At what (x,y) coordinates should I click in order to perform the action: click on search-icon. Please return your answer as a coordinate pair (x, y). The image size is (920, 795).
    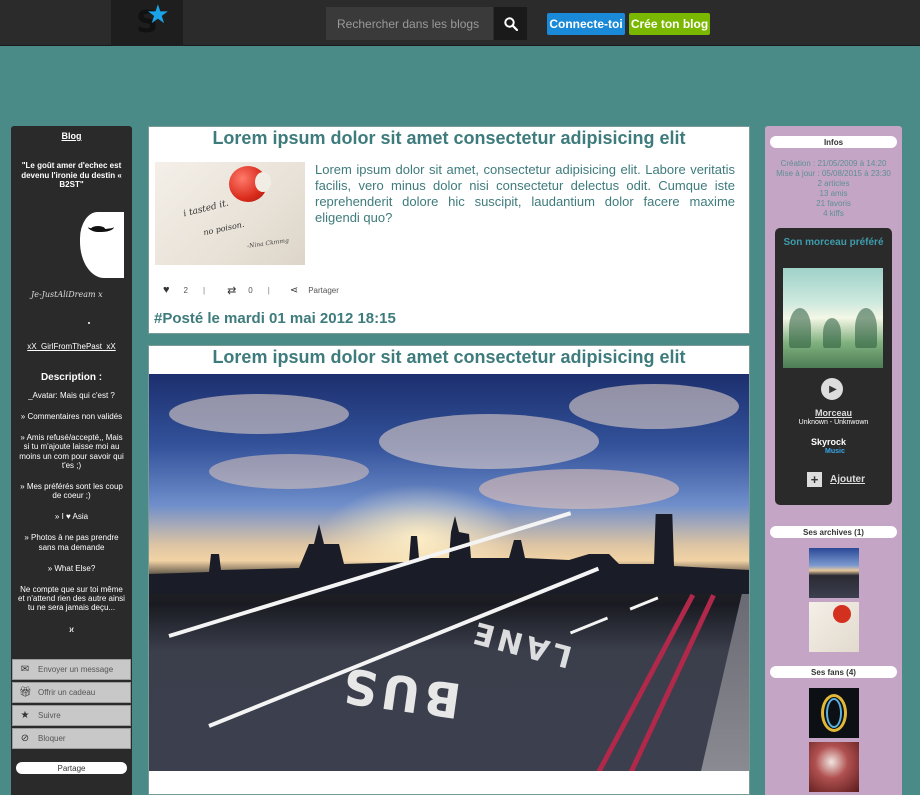
    Looking at the image, I should click on (510, 23).